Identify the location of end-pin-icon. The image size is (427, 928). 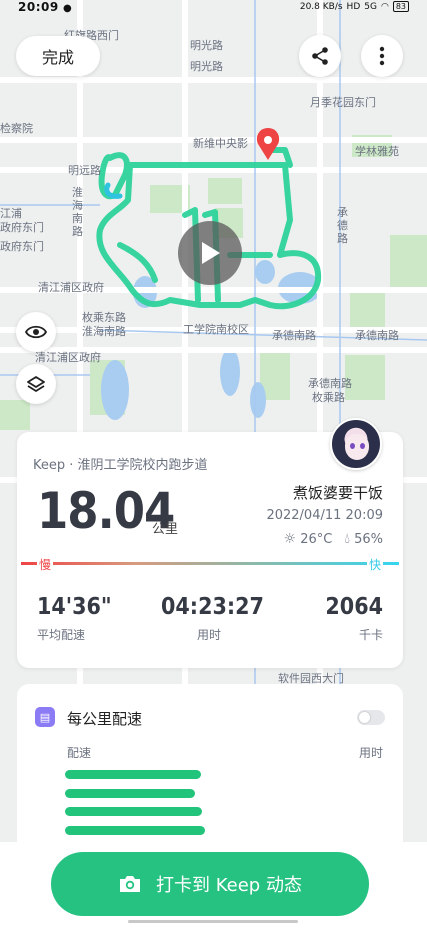
(268, 144).